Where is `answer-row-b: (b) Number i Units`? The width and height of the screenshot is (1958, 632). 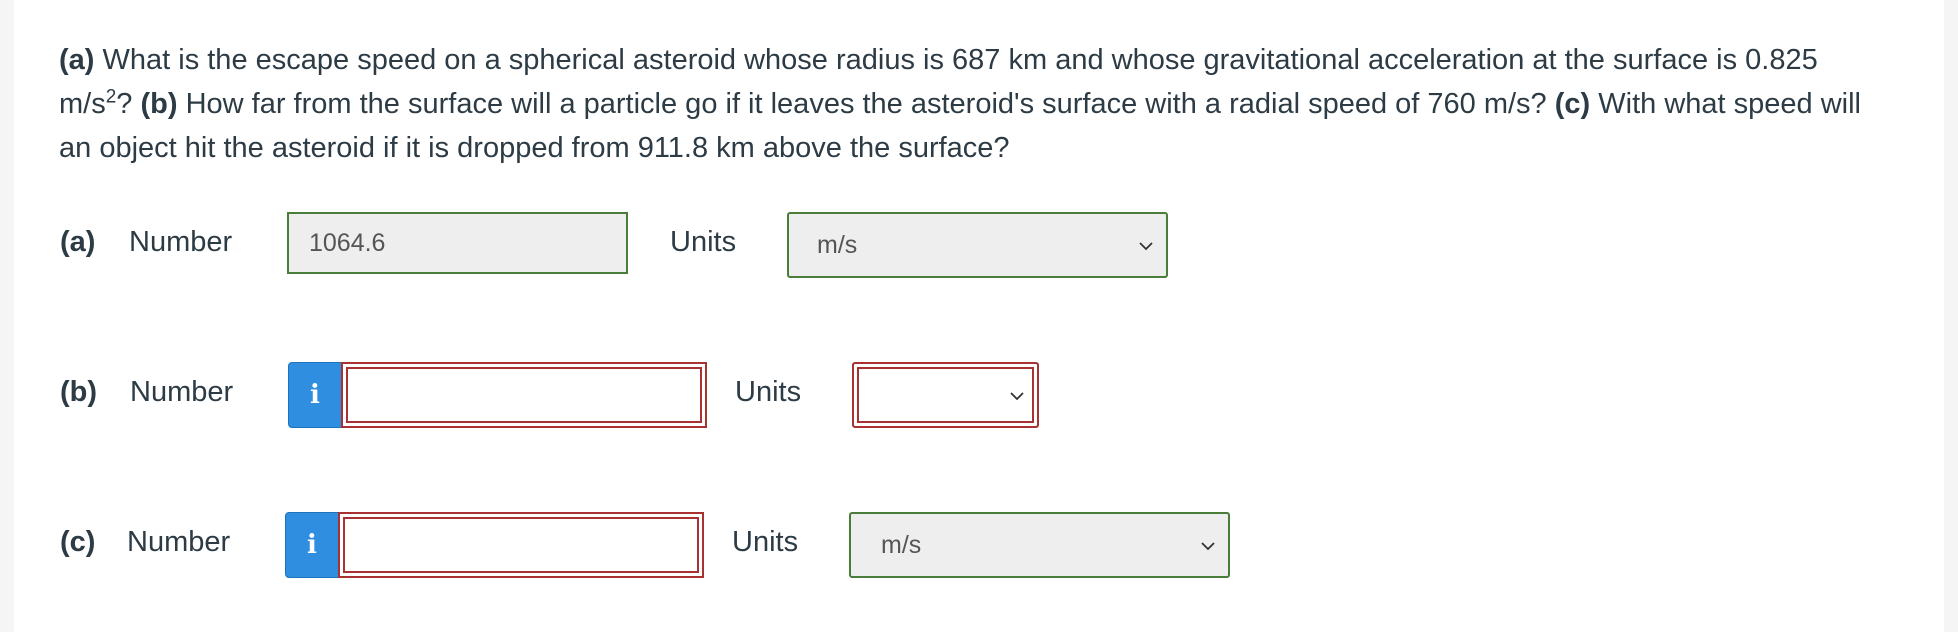 answer-row-b: (b) Number i Units is located at coordinates (964, 395).